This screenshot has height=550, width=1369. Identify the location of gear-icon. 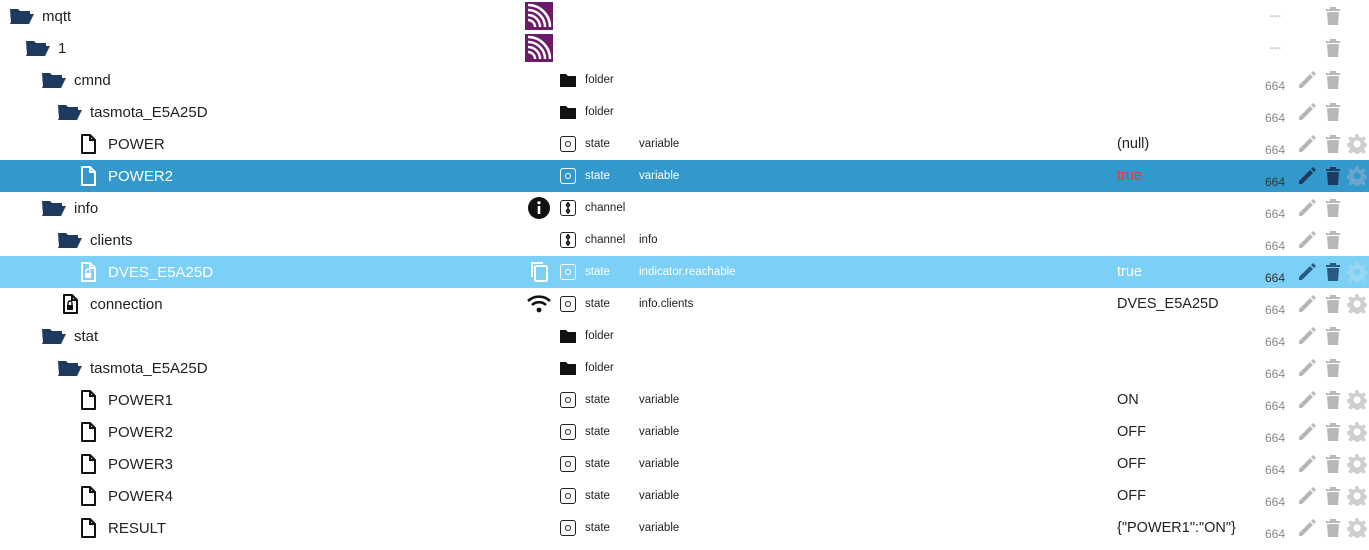
(1357, 304).